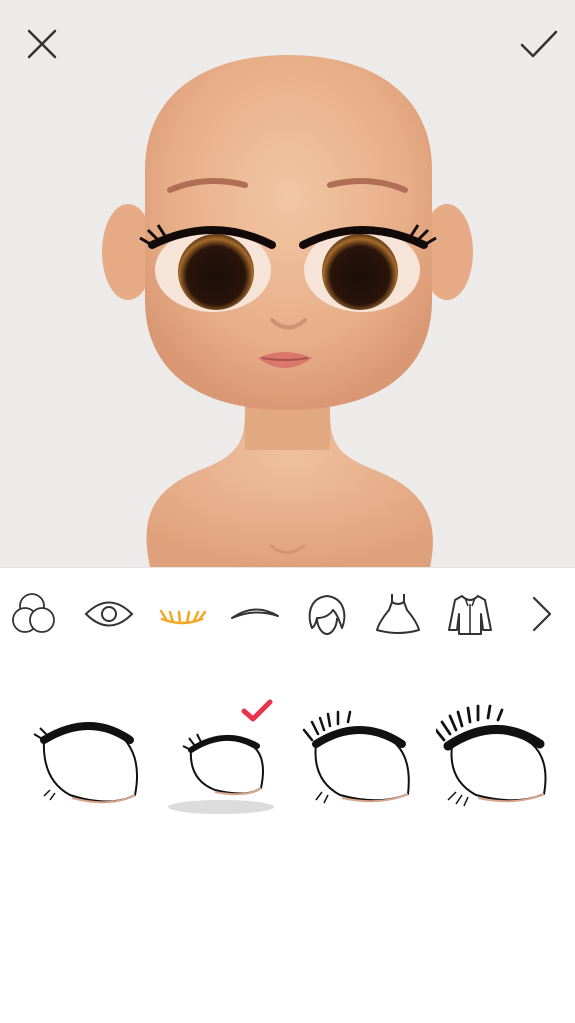 The width and height of the screenshot is (575, 1023). I want to click on tab-skin-color, so click(36, 614).